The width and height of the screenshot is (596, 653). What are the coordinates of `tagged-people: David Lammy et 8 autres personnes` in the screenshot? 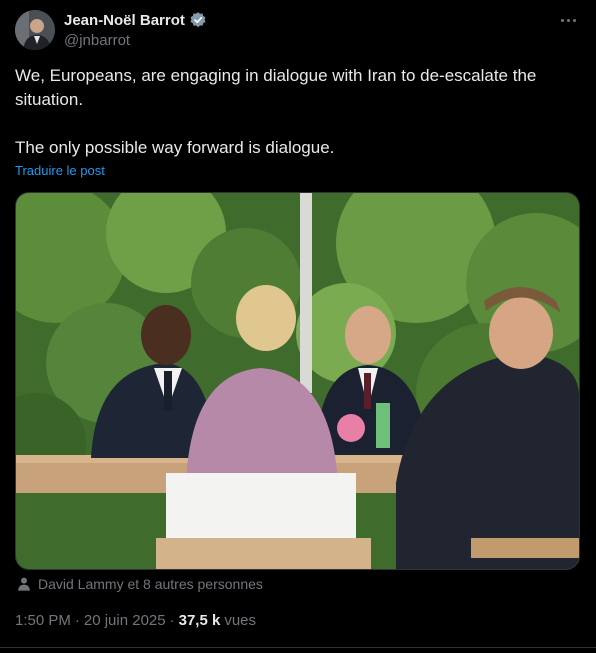 It's located at (139, 584).